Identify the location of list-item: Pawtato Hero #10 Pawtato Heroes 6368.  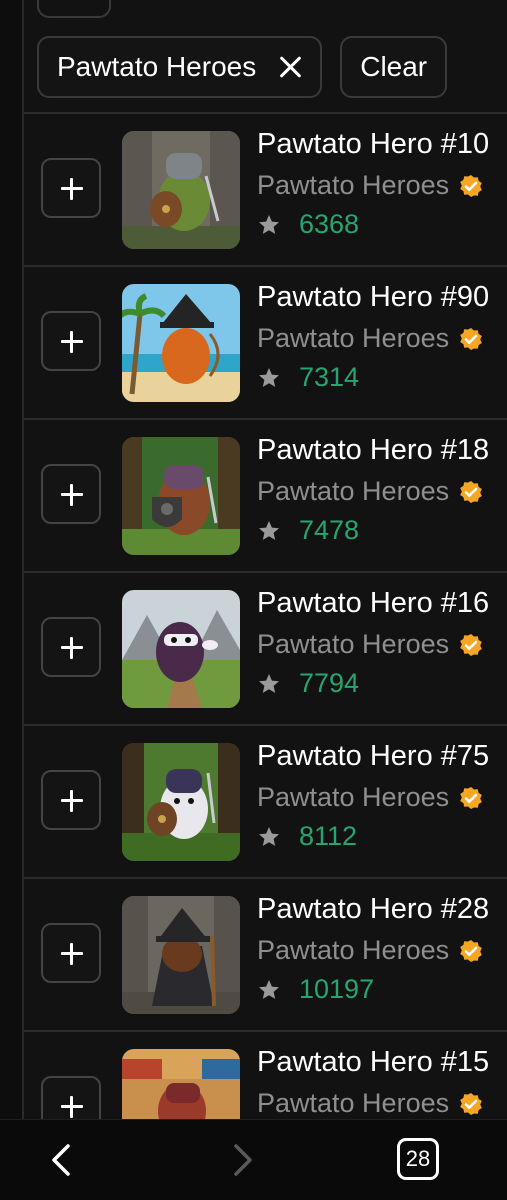
(265, 190).